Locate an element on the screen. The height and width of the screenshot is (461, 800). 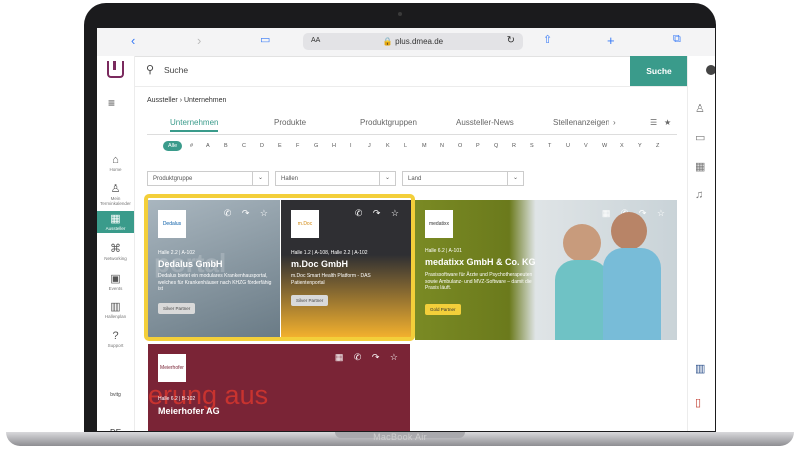
nav-events: ▣ Events is located at coordinates (115, 282).